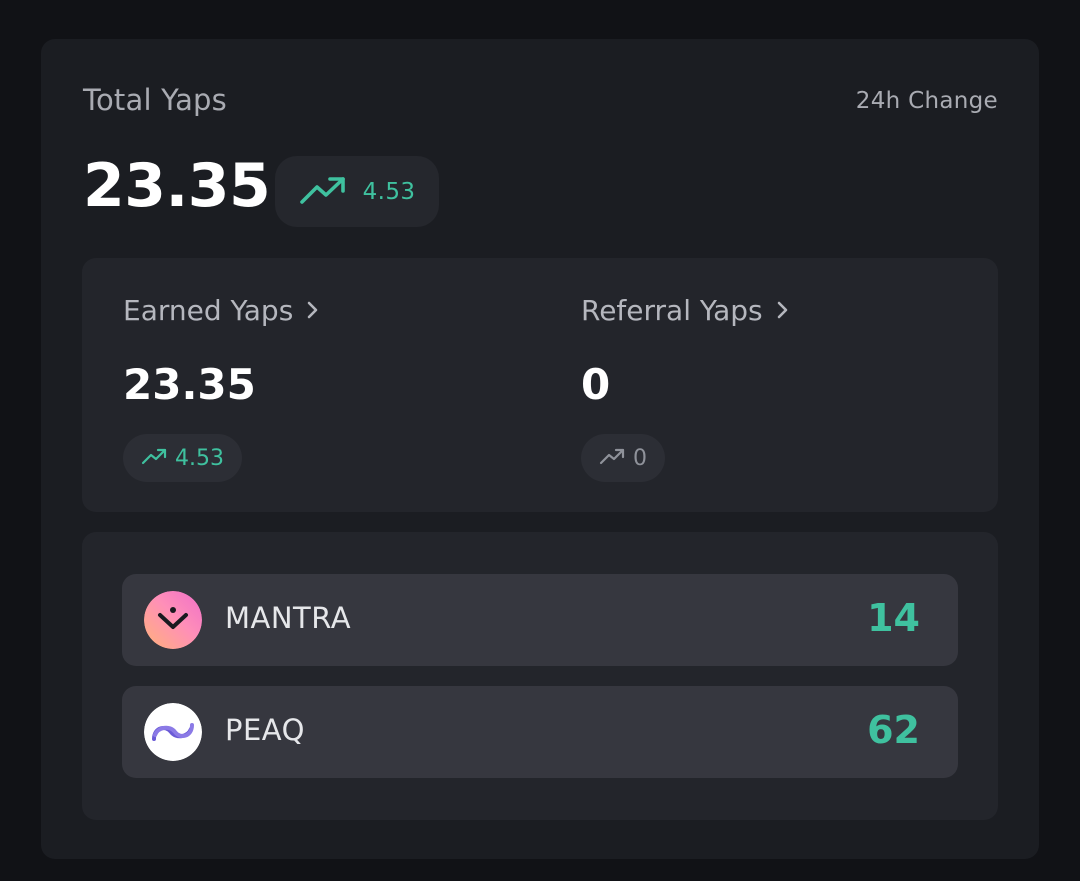 Image resolution: width=1080 pixels, height=881 pixels. I want to click on referral-yaps-label: Referral Yaps, so click(672, 310).